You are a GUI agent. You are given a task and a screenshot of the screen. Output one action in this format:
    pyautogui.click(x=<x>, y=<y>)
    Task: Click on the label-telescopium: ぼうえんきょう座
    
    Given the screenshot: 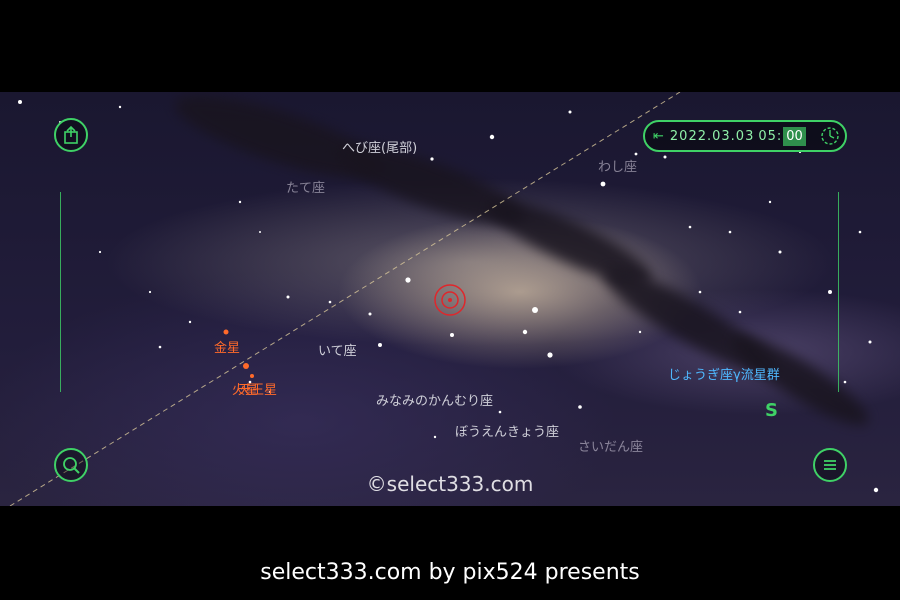 What is the action you would take?
    pyautogui.click(x=507, y=430)
    